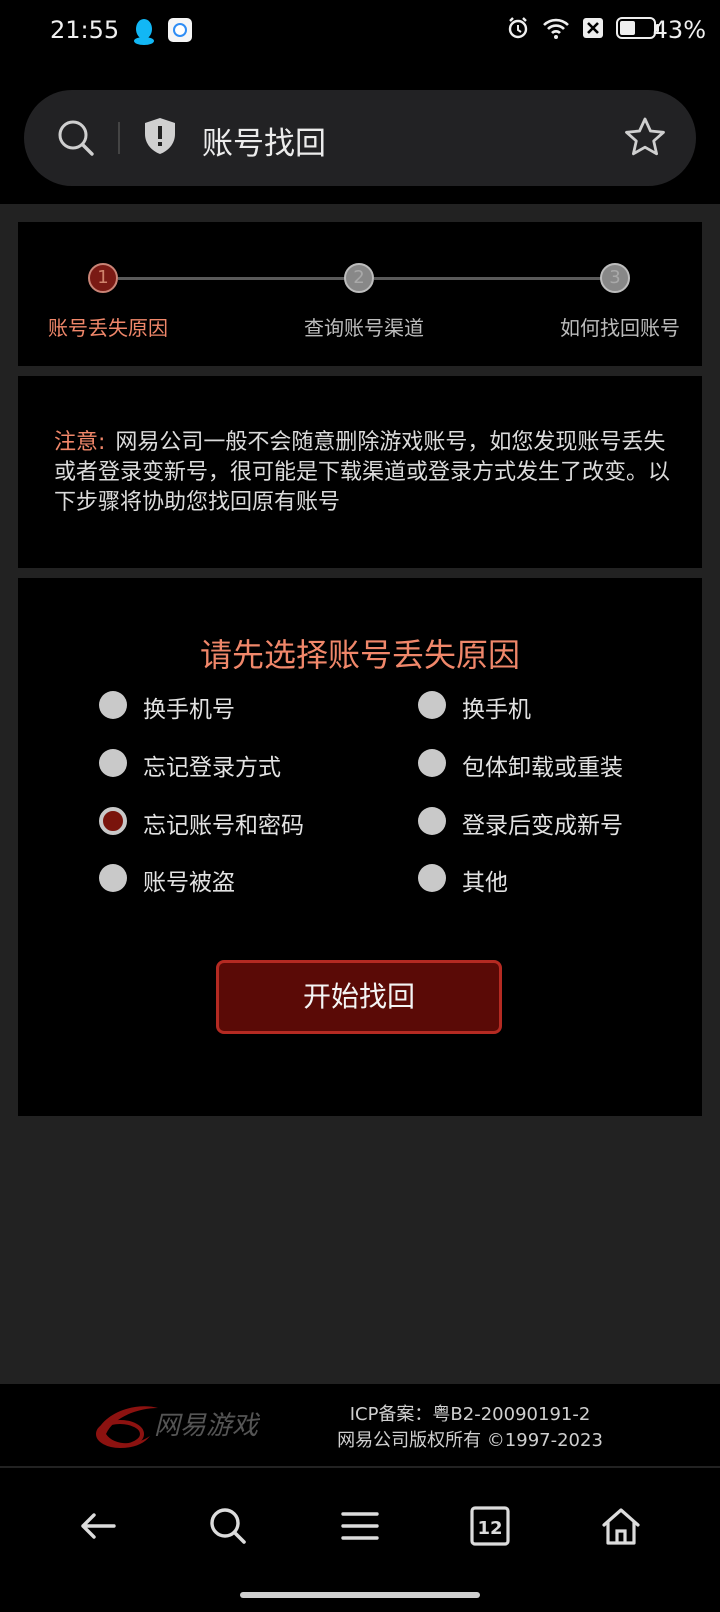 The width and height of the screenshot is (720, 1612). Describe the element at coordinates (556, 28) in the screenshot. I see `wifi-icon` at that location.